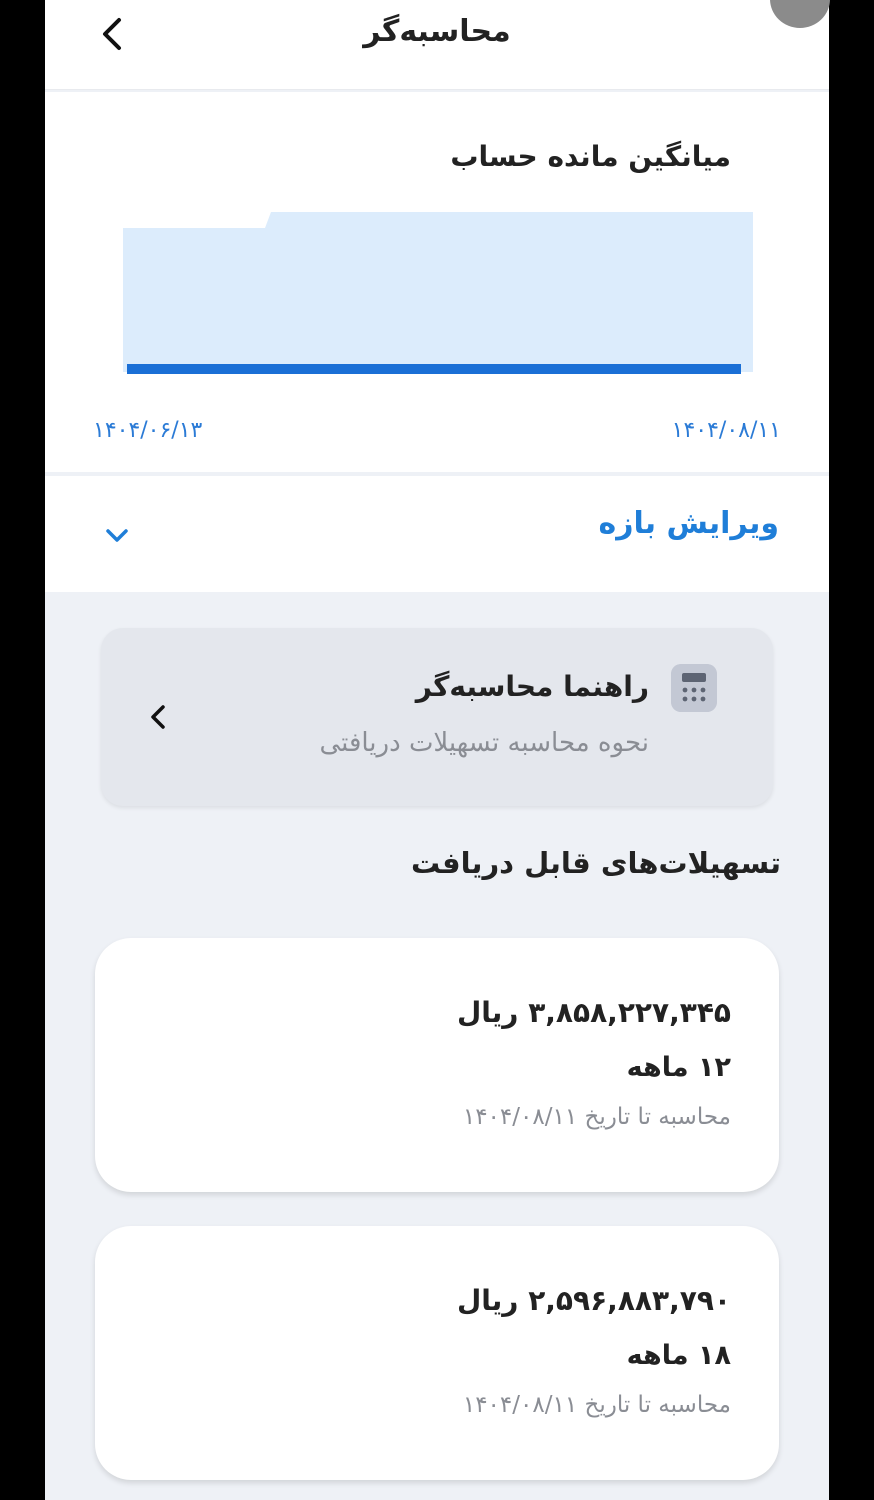 This screenshot has height=1500, width=874. Describe the element at coordinates (158, 717) in the screenshot. I see `chevron-left-icon` at that location.